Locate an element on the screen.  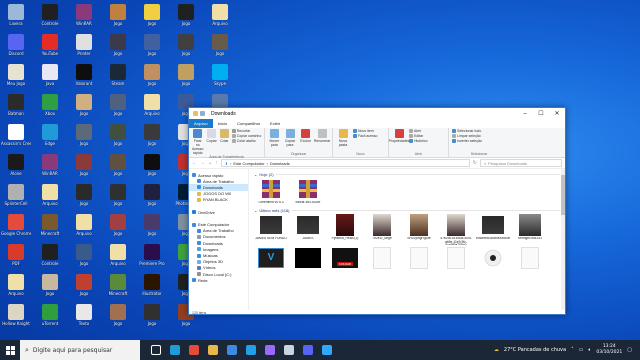
properties-button: Propriedades is located at coordinates (399, 136).